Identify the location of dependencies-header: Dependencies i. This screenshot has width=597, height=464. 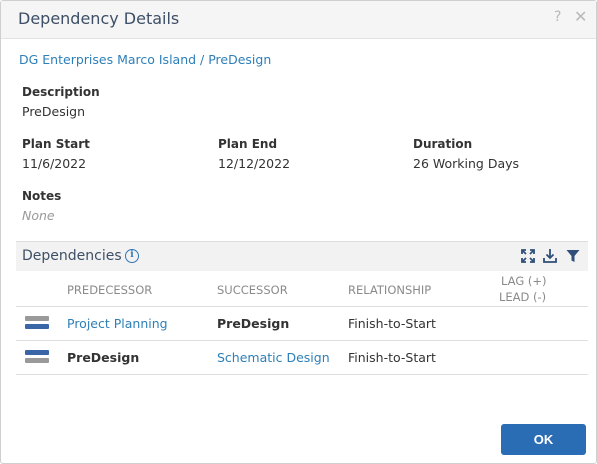
(302, 256).